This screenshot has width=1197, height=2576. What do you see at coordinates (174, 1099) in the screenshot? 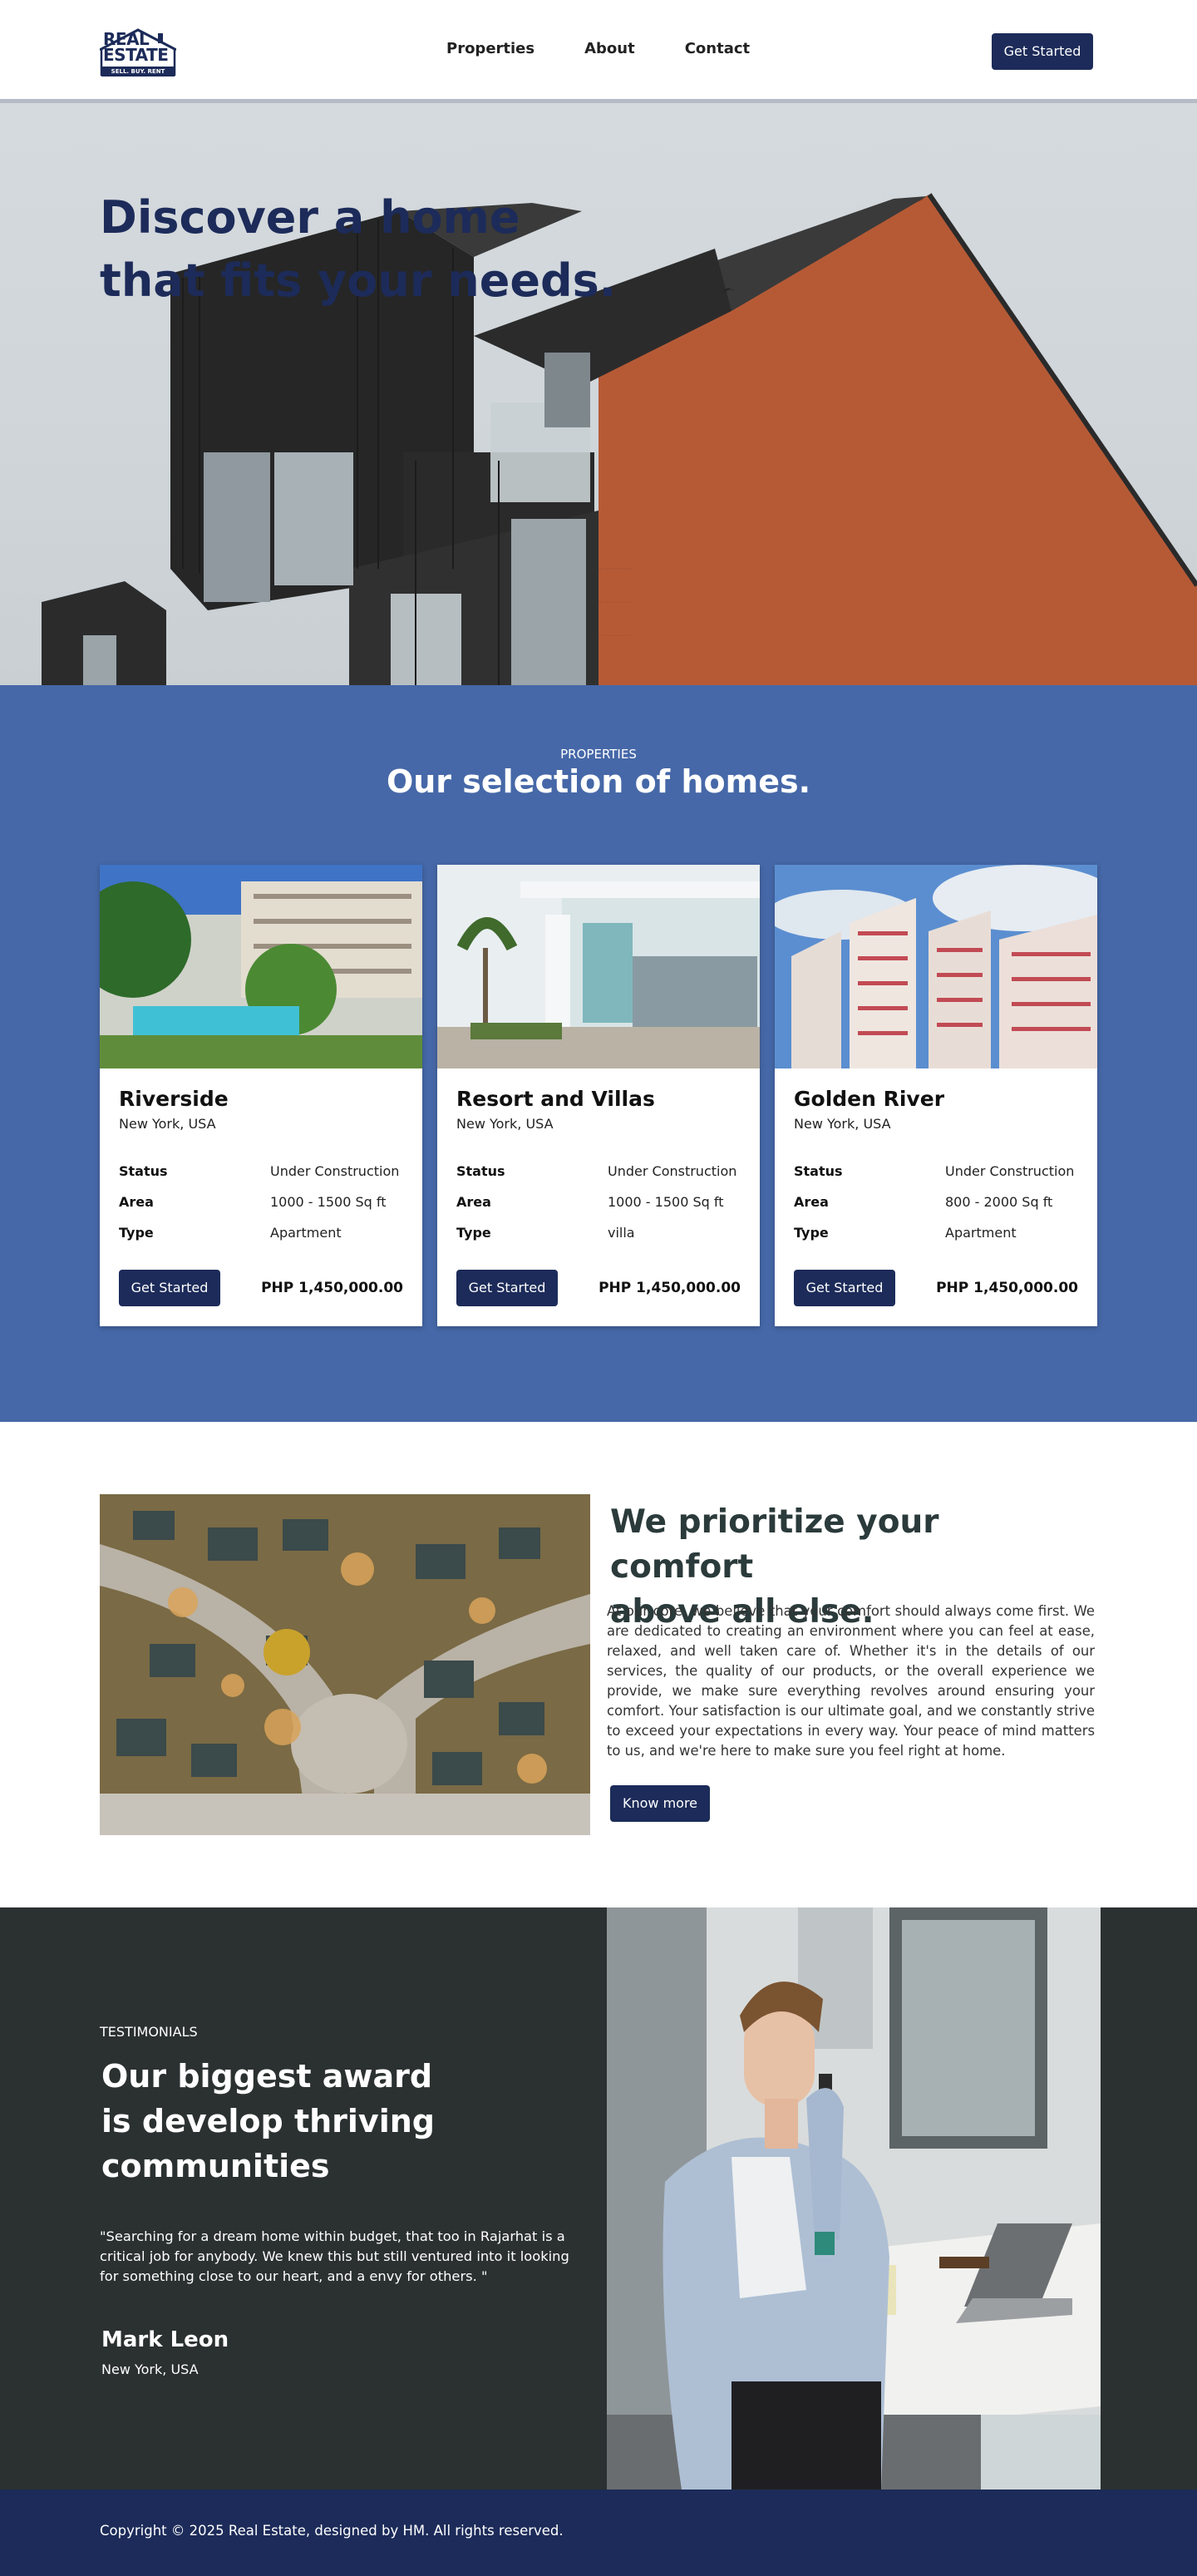
I see `property-name: Riverside` at bounding box center [174, 1099].